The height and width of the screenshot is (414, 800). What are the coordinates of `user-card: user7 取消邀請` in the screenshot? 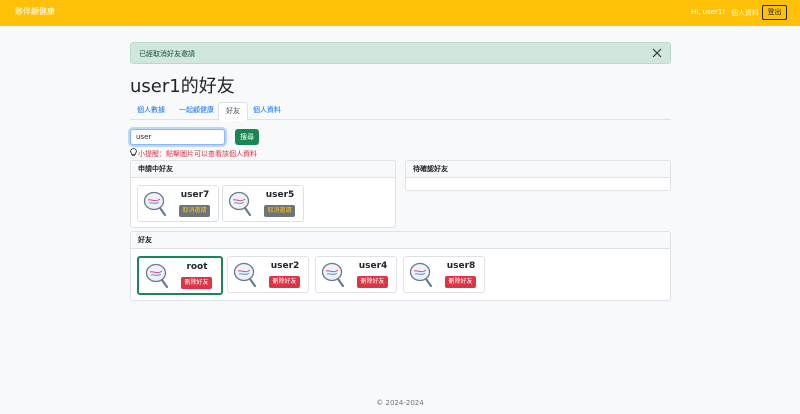 It's located at (178, 203).